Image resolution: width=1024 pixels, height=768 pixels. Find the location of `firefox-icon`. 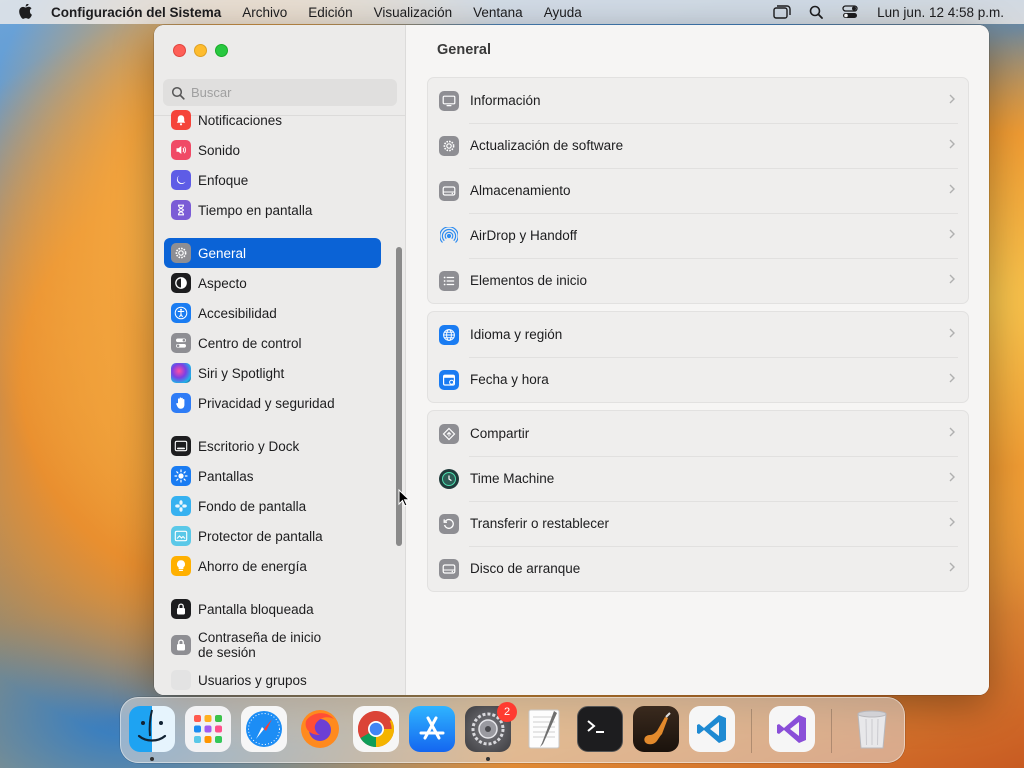

firefox-icon is located at coordinates (320, 729).